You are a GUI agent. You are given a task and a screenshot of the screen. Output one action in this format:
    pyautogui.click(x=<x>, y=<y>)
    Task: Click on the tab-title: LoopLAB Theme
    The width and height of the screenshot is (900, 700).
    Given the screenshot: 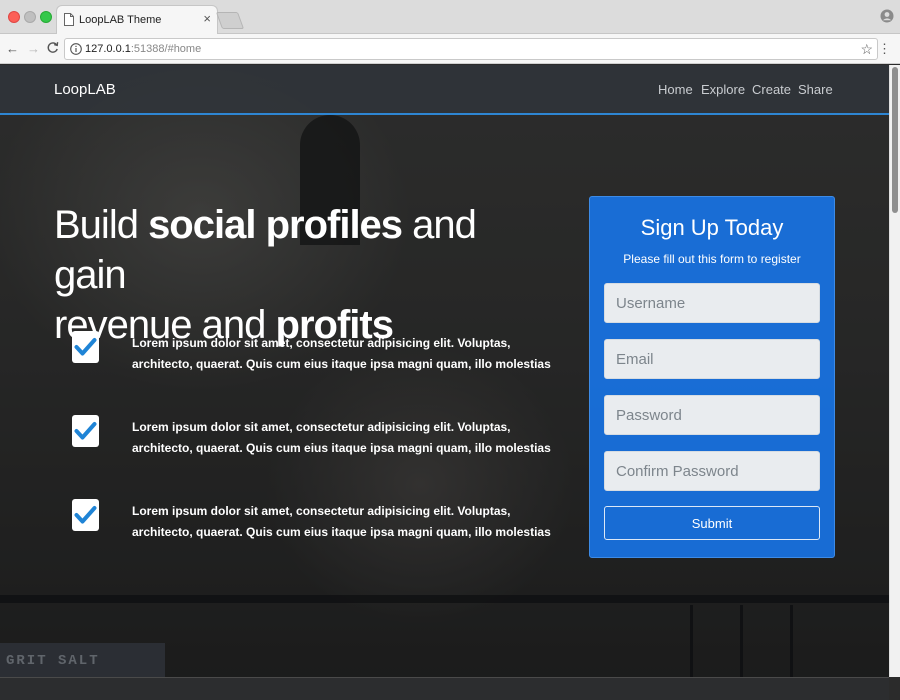 What is the action you would take?
    pyautogui.click(x=120, y=20)
    